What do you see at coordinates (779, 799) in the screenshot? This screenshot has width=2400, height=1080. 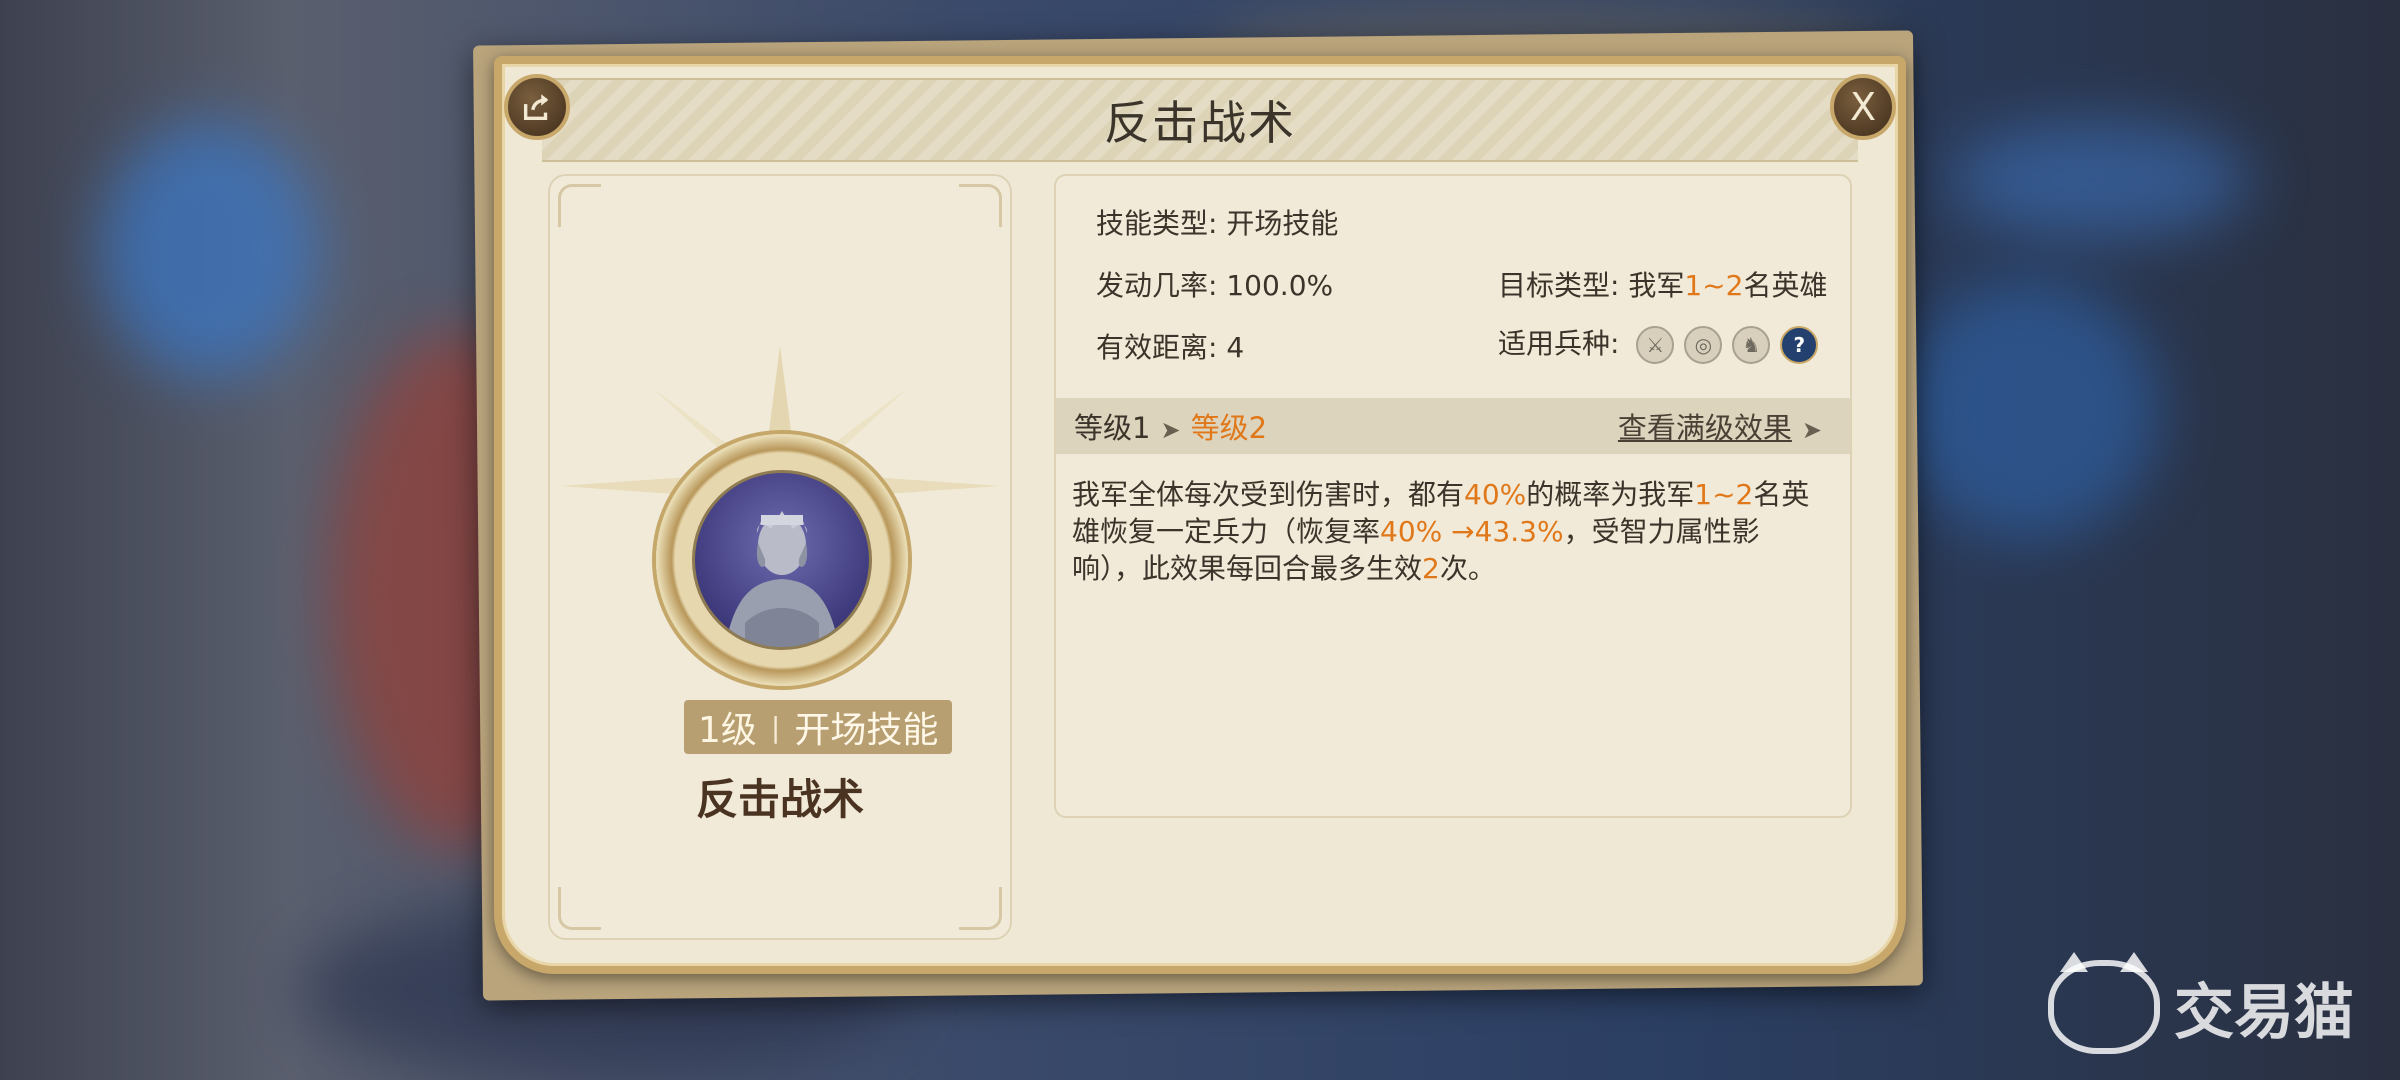 I see `skill-name: 反击战术` at bounding box center [779, 799].